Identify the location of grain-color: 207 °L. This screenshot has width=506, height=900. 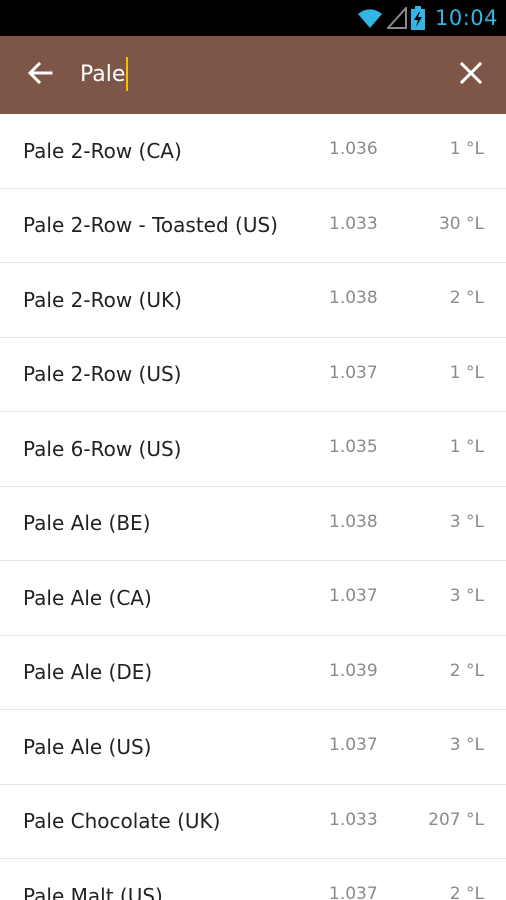
(456, 819).